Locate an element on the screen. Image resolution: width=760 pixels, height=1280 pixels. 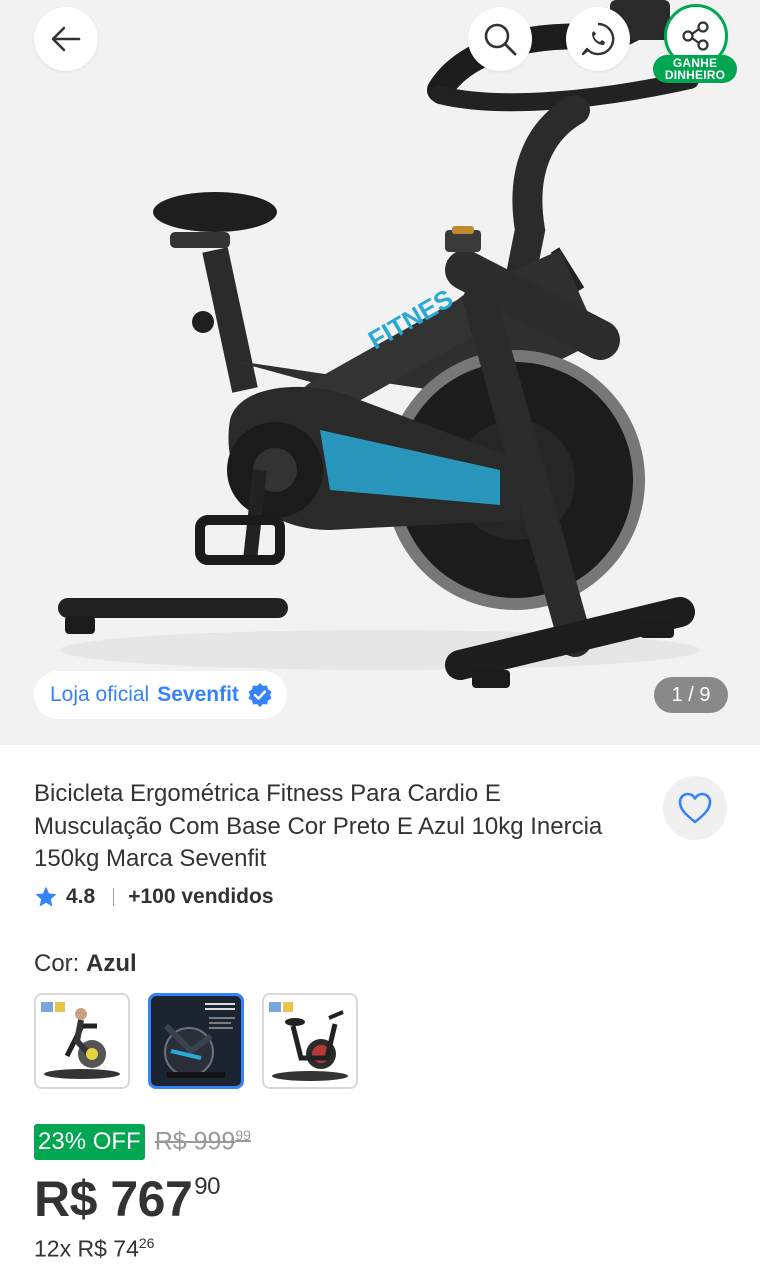
whatsapp-icon is located at coordinates (598, 39).